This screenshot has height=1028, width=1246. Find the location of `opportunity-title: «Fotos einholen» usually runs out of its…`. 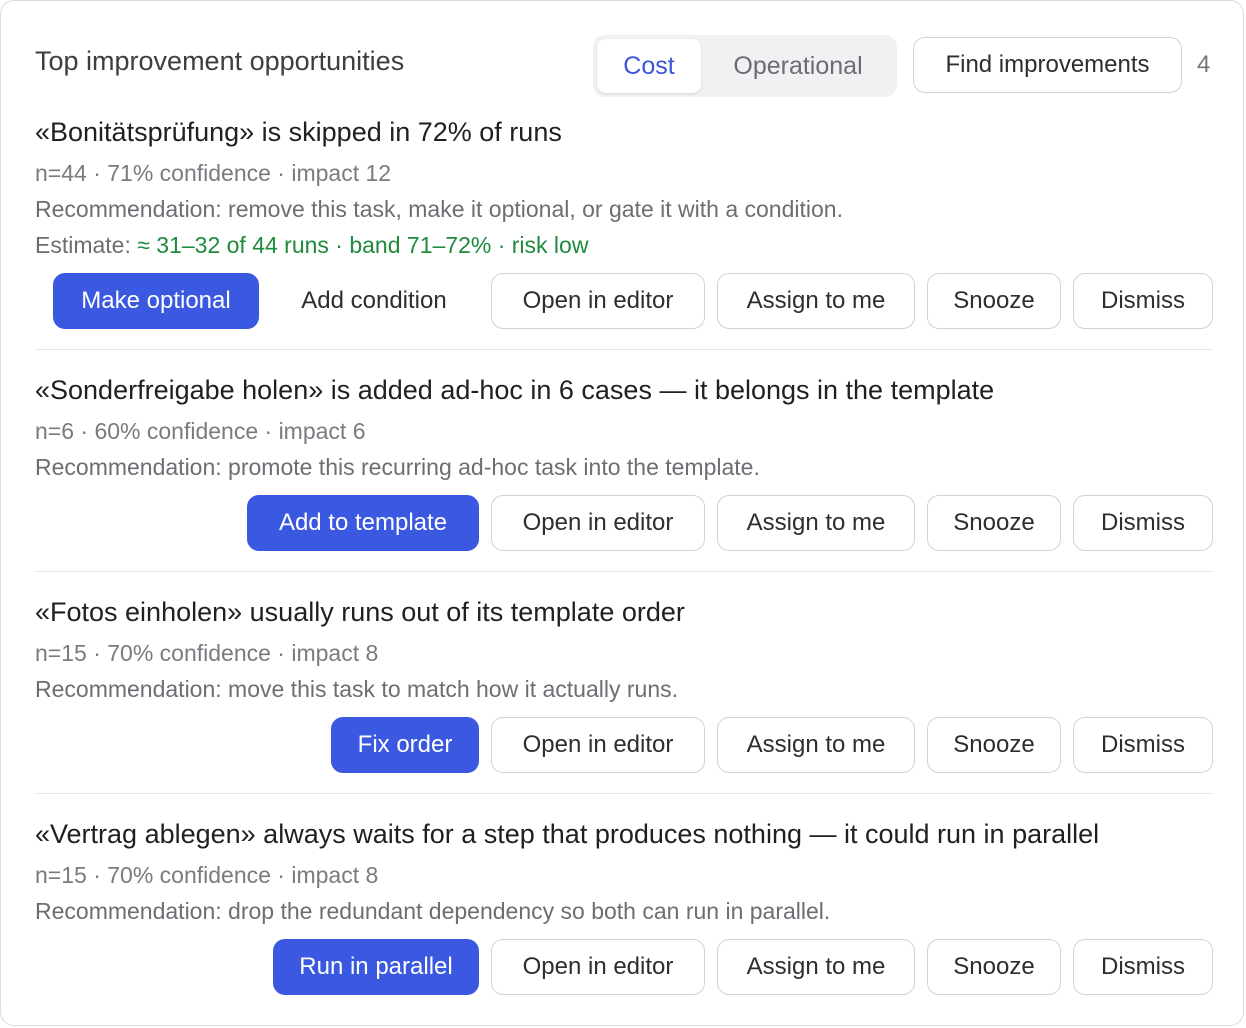

opportunity-title: «Fotos einholen» usually runs out of its… is located at coordinates (360, 612).